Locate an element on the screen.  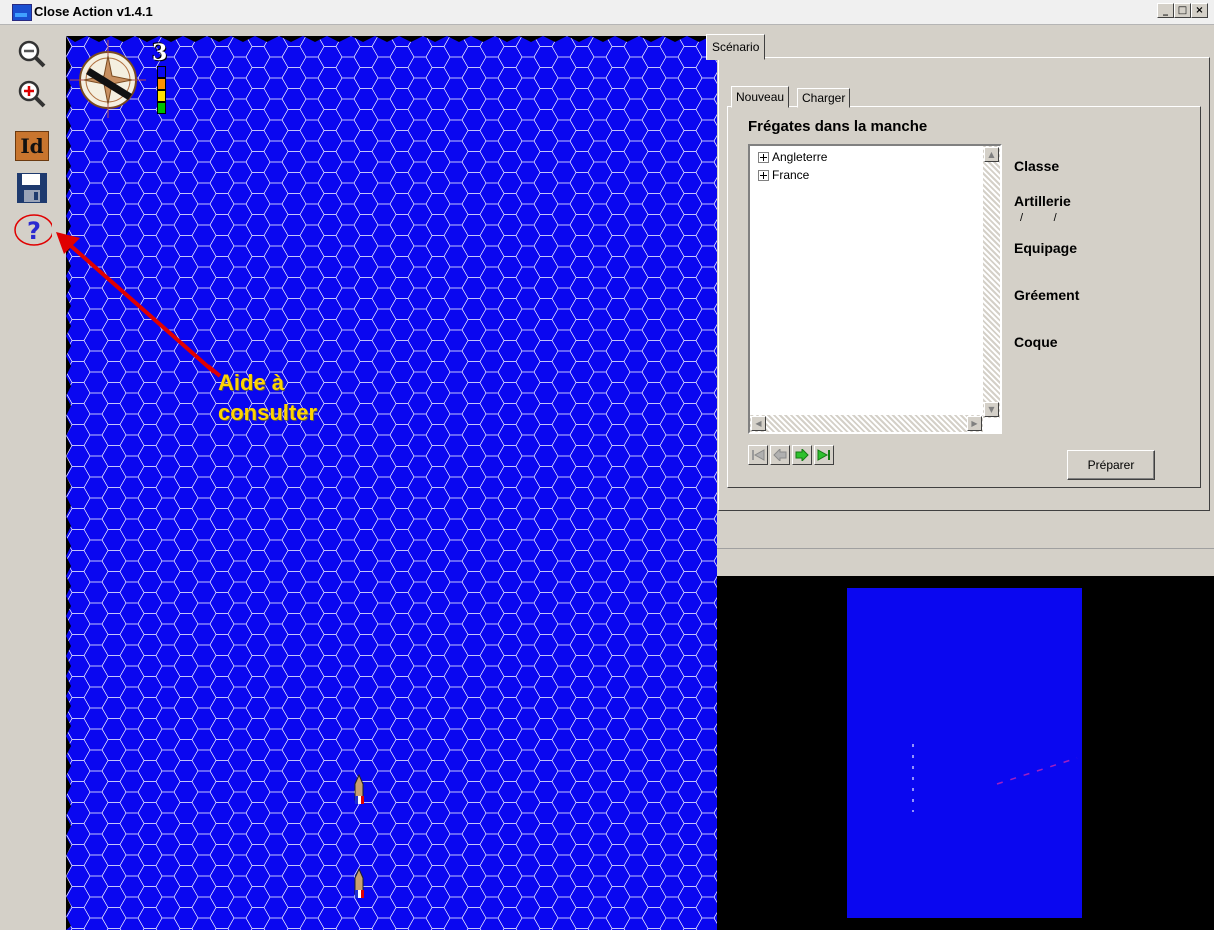
help-annotation: Aide à consulter is located at coordinates (267, 398).